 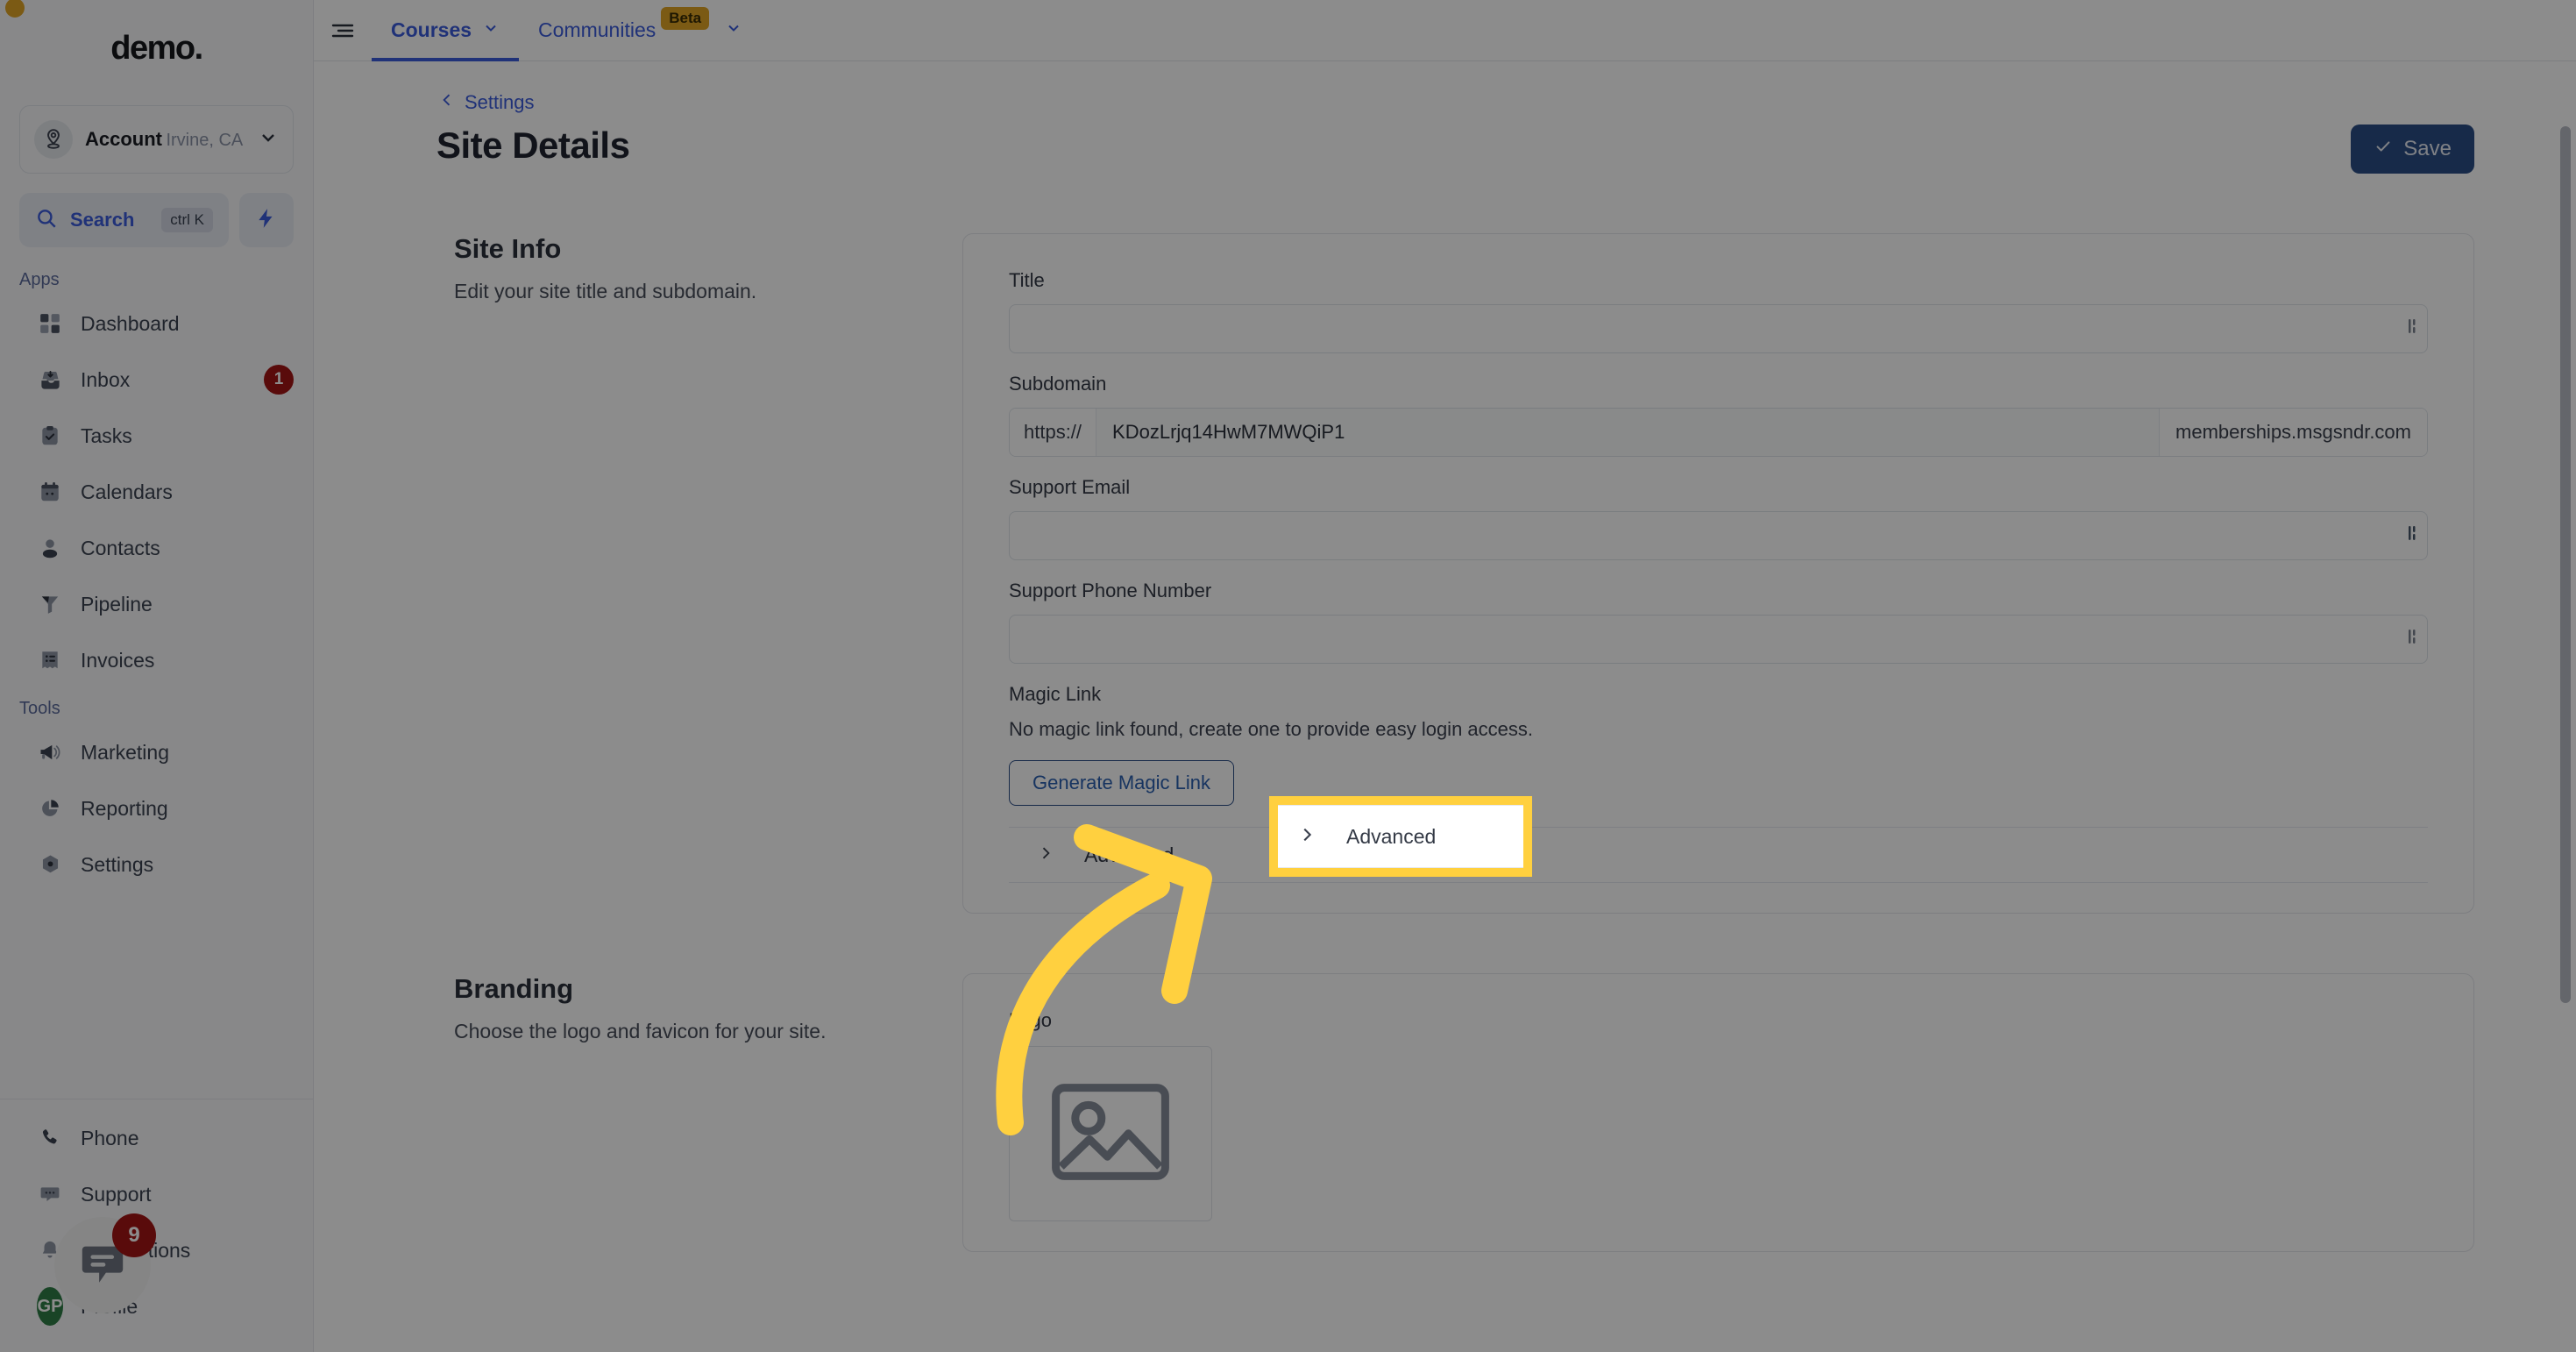 What do you see at coordinates (431, 29) in the screenshot?
I see `tab-label: Courses` at bounding box center [431, 29].